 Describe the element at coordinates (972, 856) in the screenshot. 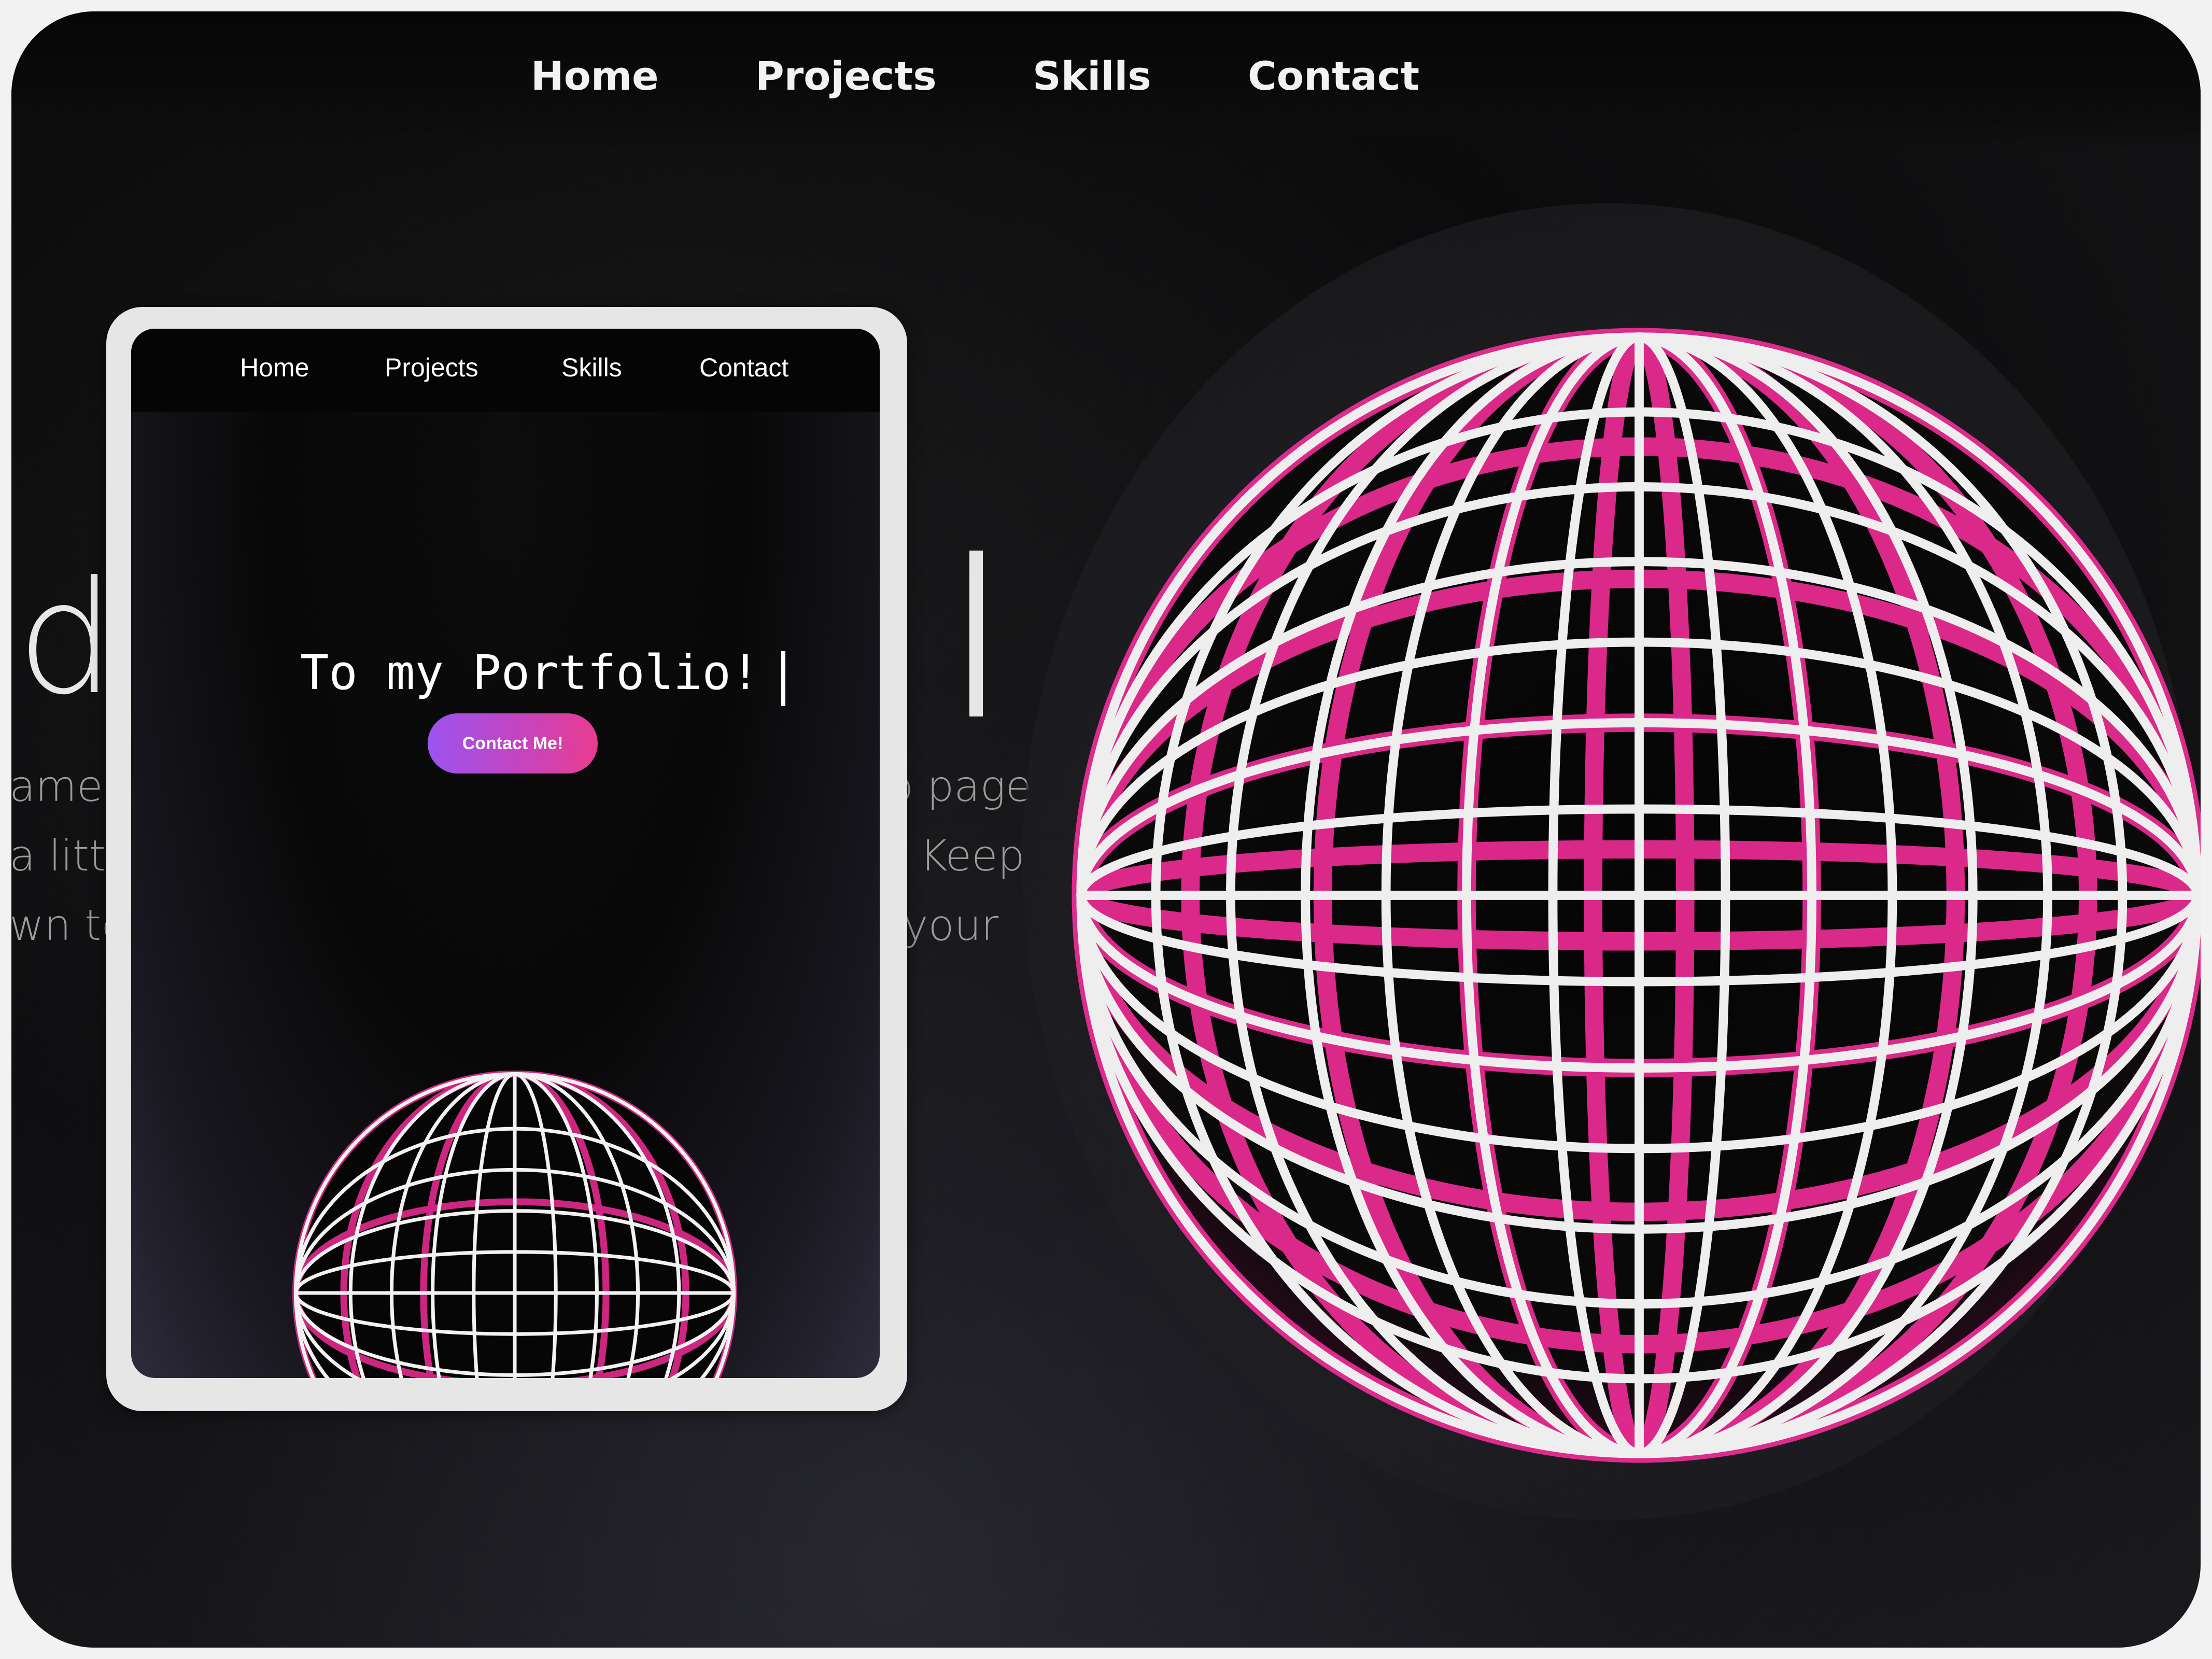

I see `desktop-intro-line-right-2: Keep` at that location.